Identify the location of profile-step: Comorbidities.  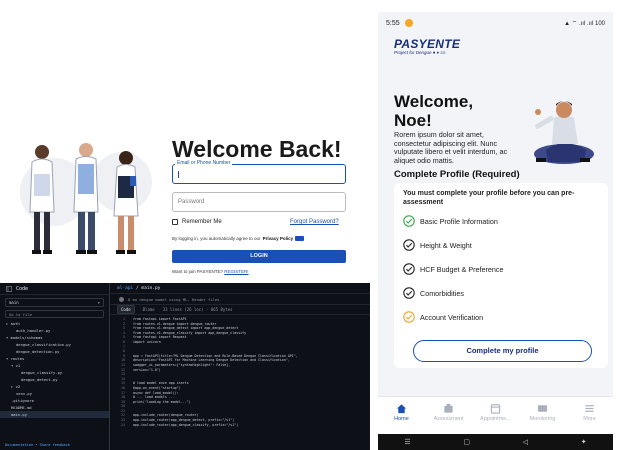
(433, 293).